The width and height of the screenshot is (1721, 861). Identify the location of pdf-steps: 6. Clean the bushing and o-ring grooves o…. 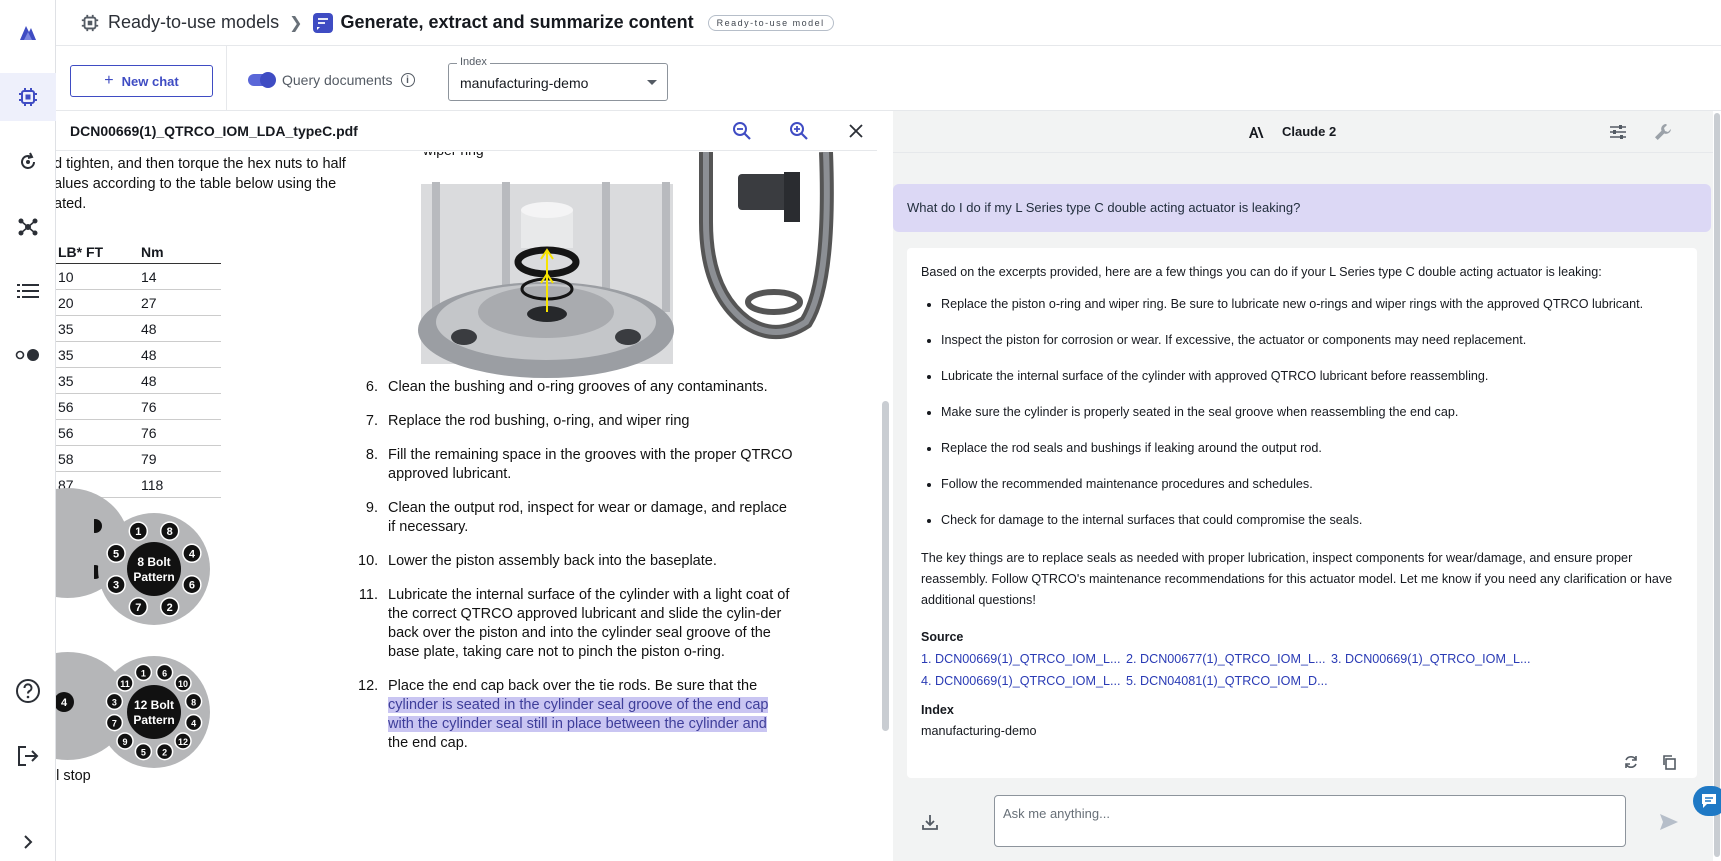
(578, 573).